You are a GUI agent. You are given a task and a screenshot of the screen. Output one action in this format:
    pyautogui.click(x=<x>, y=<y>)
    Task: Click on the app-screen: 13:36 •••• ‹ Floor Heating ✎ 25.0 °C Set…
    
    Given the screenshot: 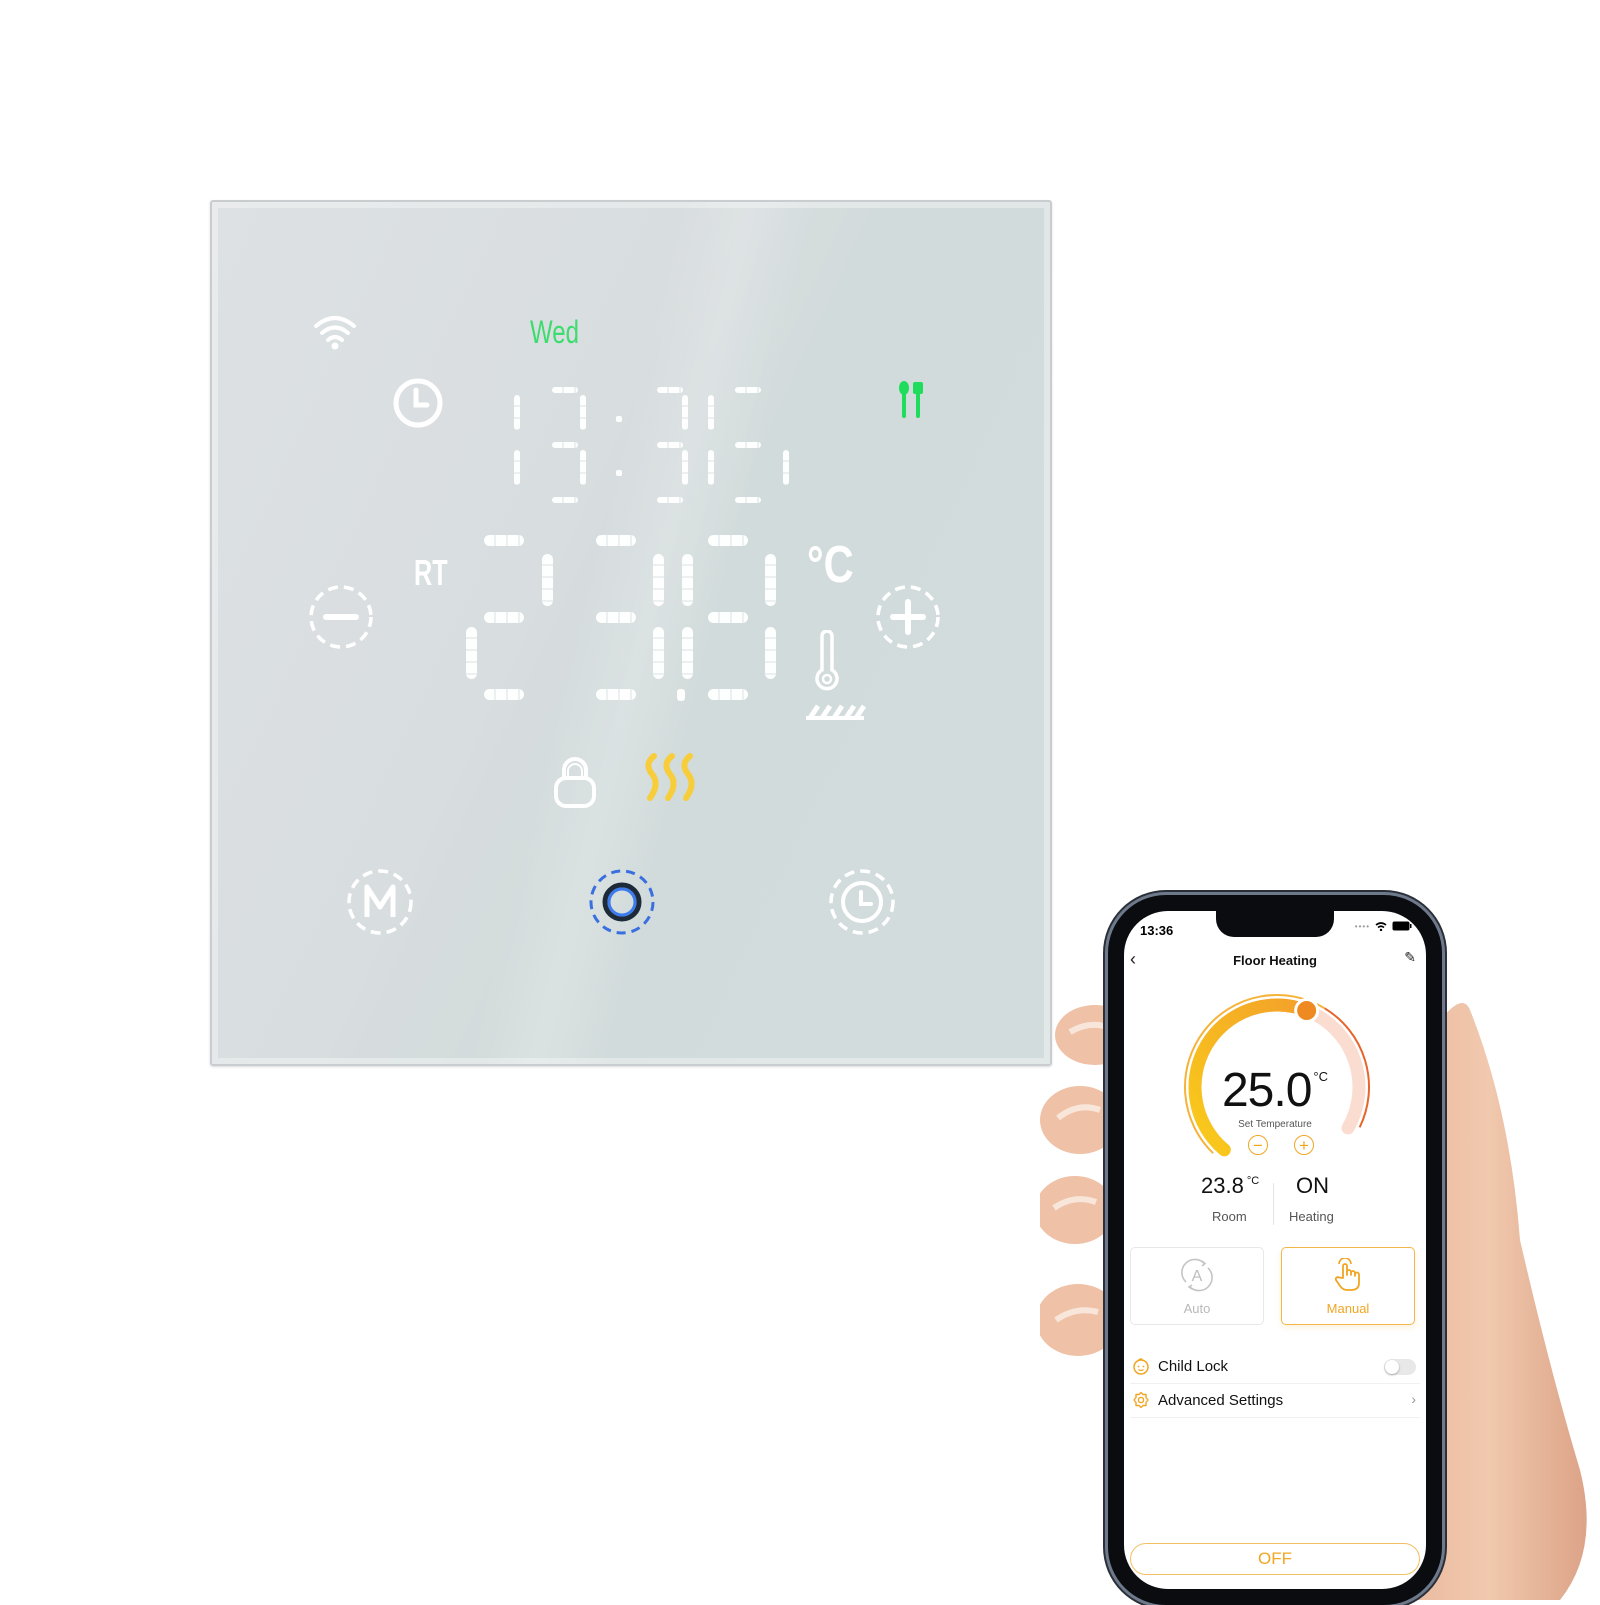 What is the action you would take?
    pyautogui.click(x=1275, y=1250)
    